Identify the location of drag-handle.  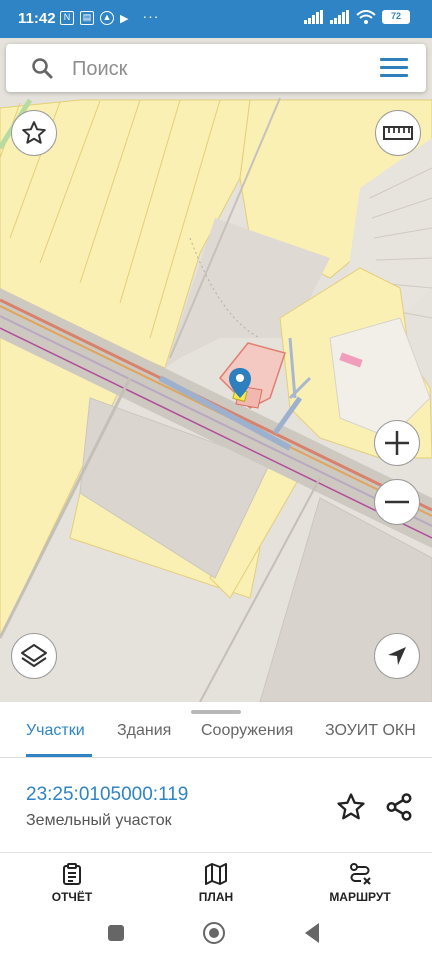
(216, 712).